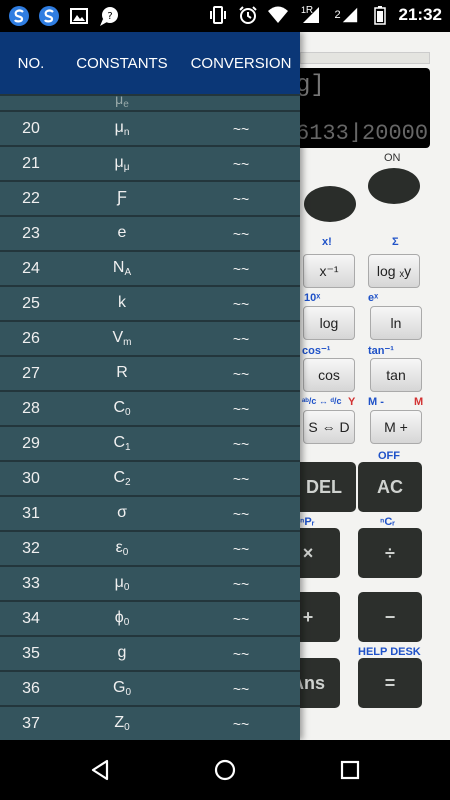  Describe the element at coordinates (309, 10) in the screenshot. I see `signal-roaming-label: R` at that location.